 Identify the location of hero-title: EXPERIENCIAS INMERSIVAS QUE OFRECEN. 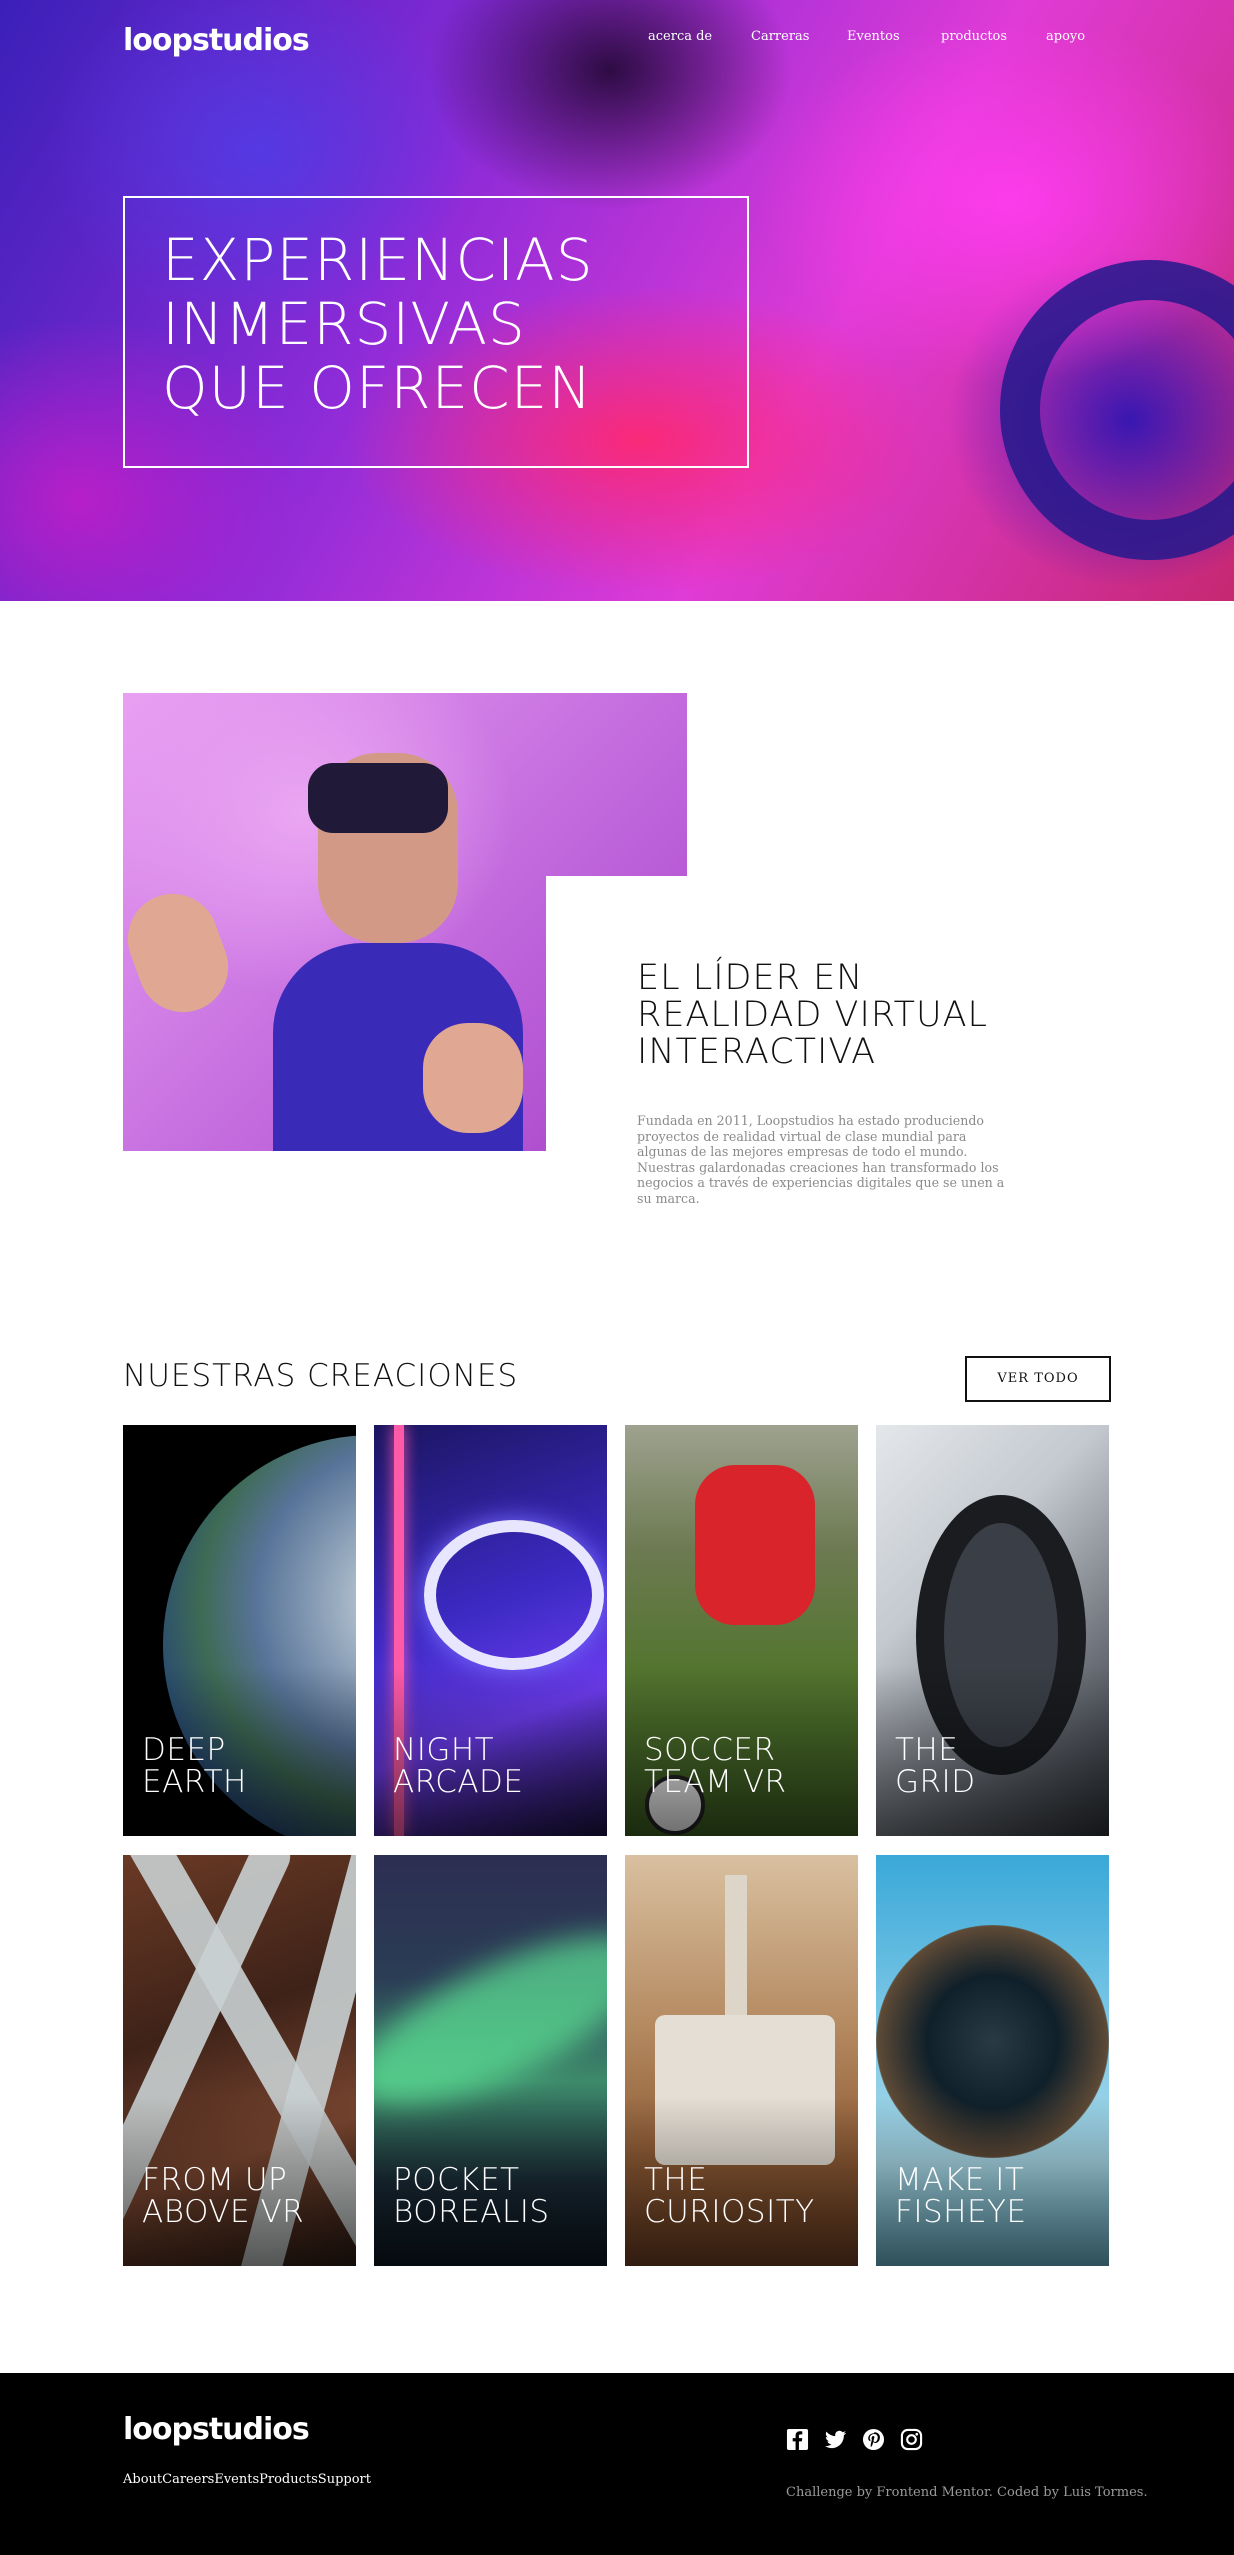
(442, 324).